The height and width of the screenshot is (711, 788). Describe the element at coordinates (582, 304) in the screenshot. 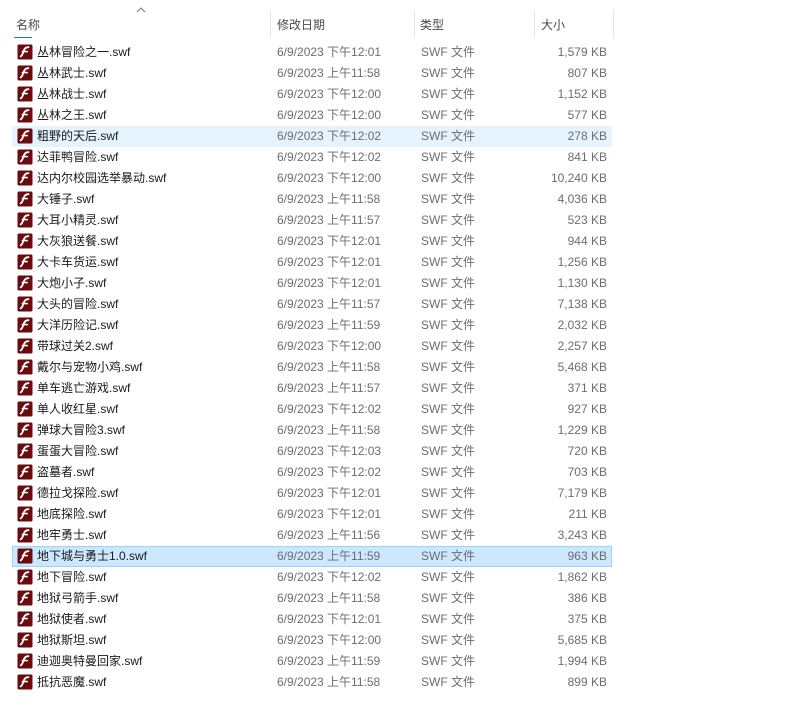

I see `file-size: 7,138 KB` at that location.